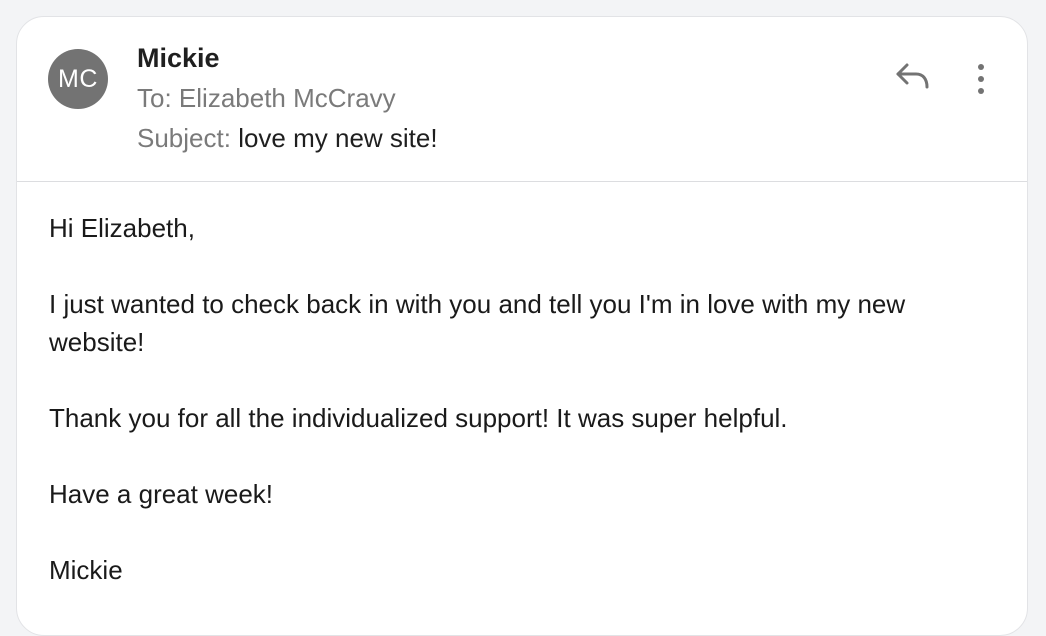 The image size is (1046, 636). I want to click on email-signature: Mickie, so click(86, 570).